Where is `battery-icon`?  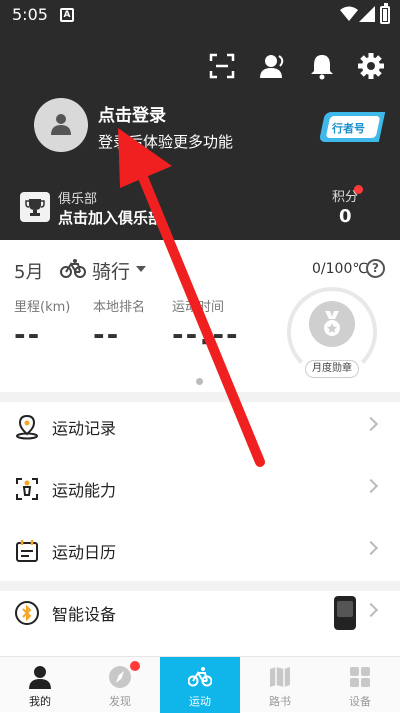
battery-icon is located at coordinates (385, 13).